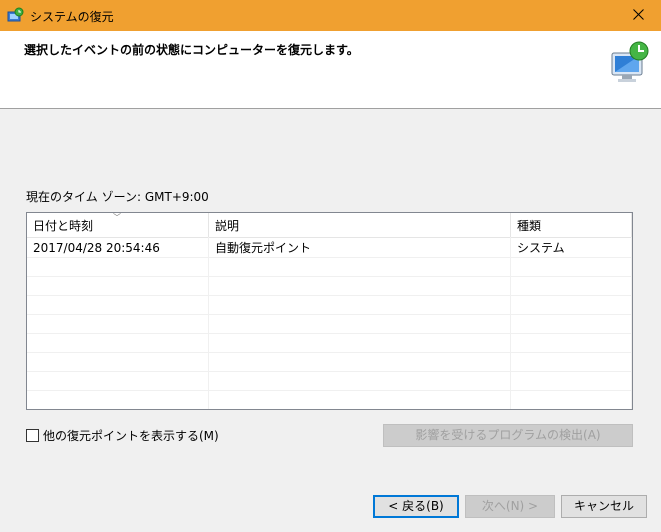 The height and width of the screenshot is (532, 661). What do you see at coordinates (330, 70) in the screenshot?
I see `wizard-header: 選択したイベントの前の状態にコンピューターを復元します。` at bounding box center [330, 70].